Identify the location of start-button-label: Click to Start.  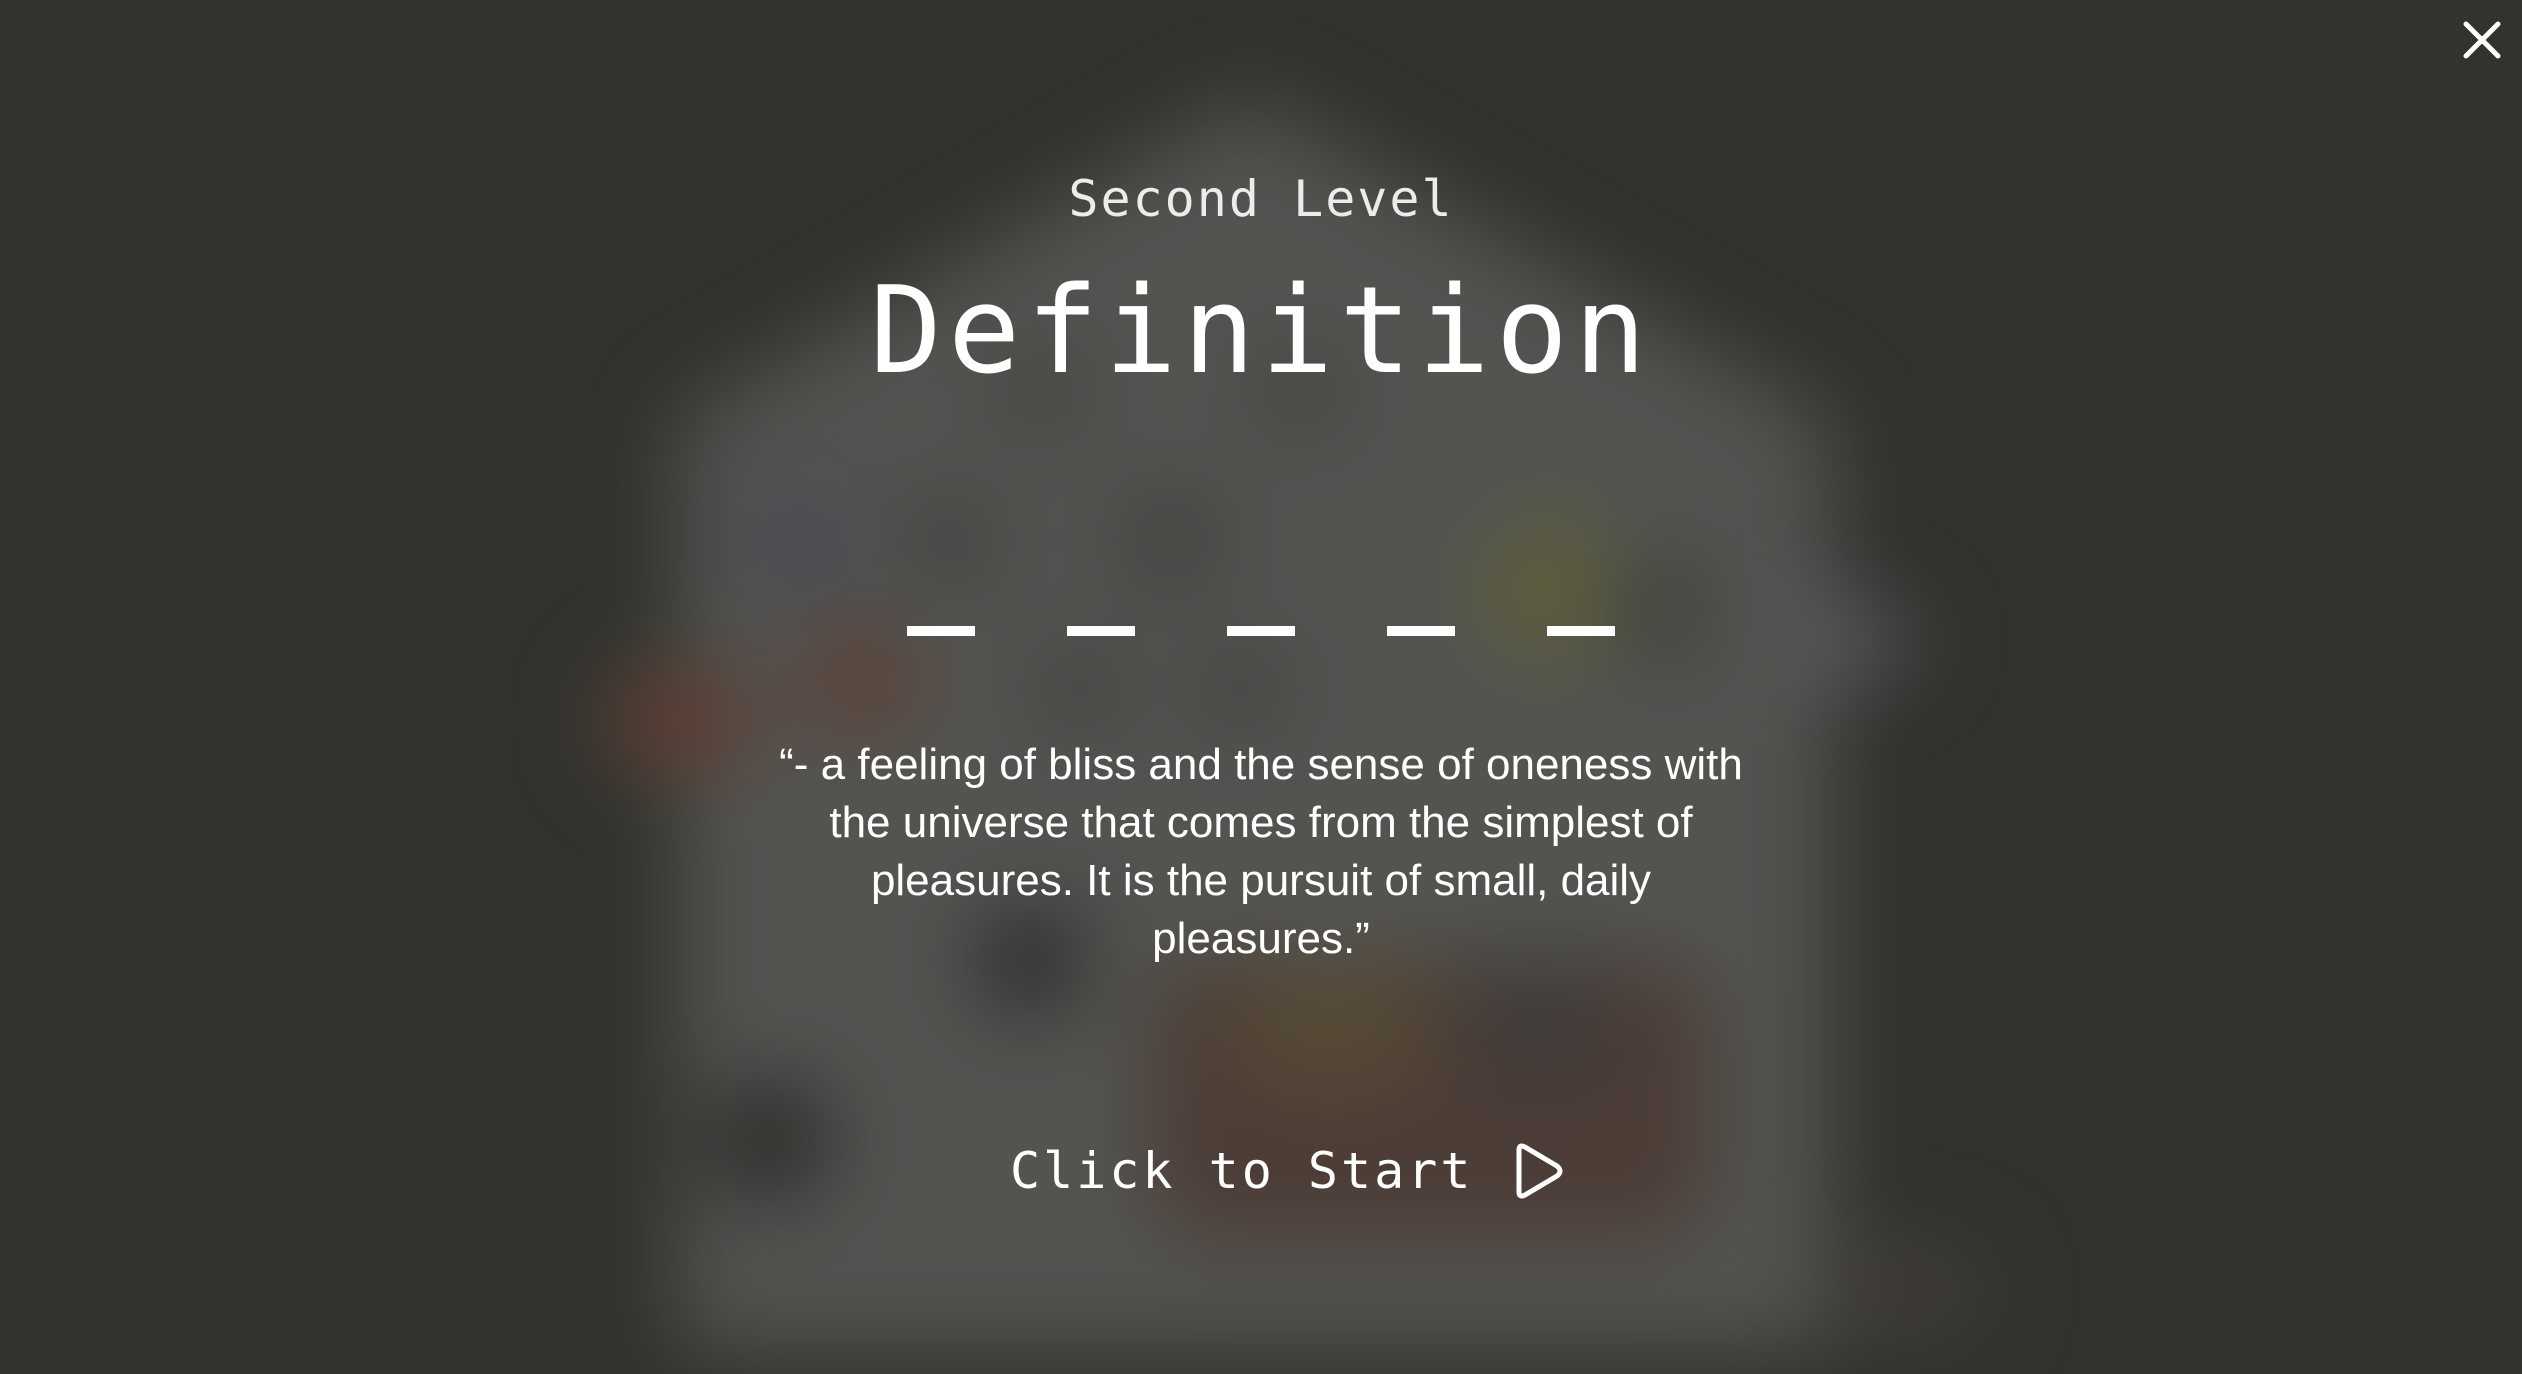
(1242, 1171).